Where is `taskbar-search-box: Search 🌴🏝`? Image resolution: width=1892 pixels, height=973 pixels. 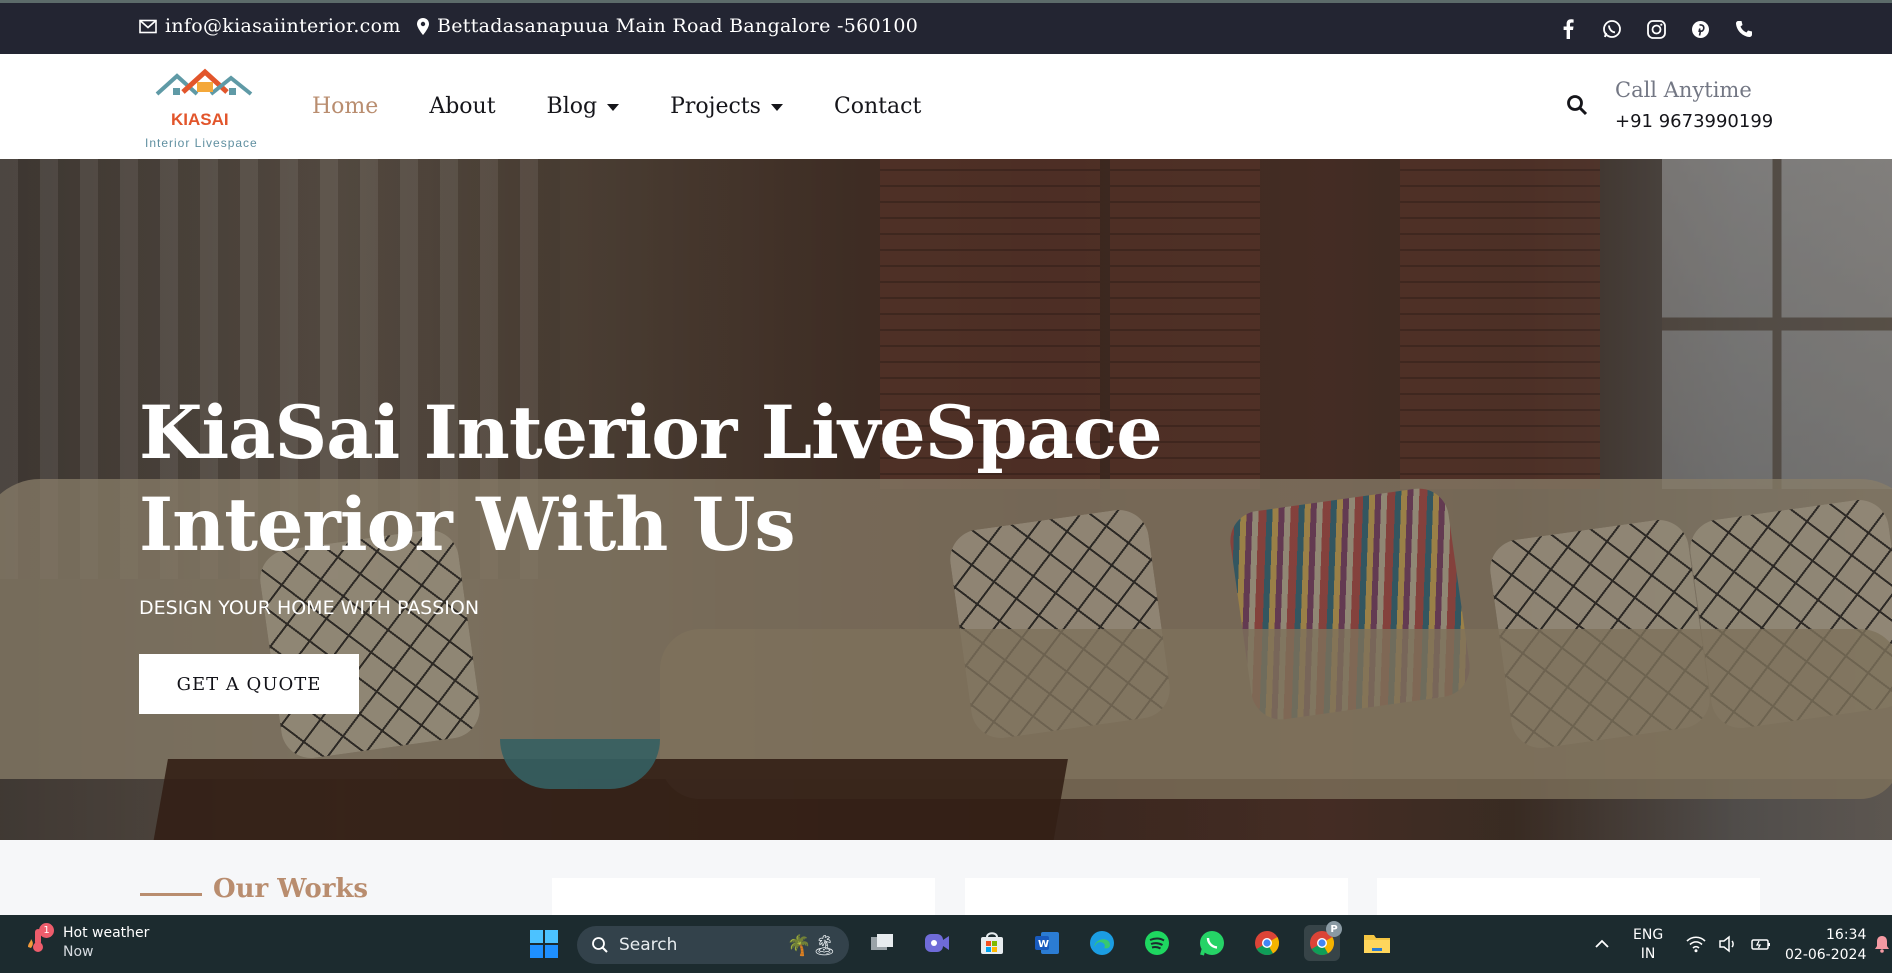 taskbar-search-box: Search 🌴🏝 is located at coordinates (713, 945).